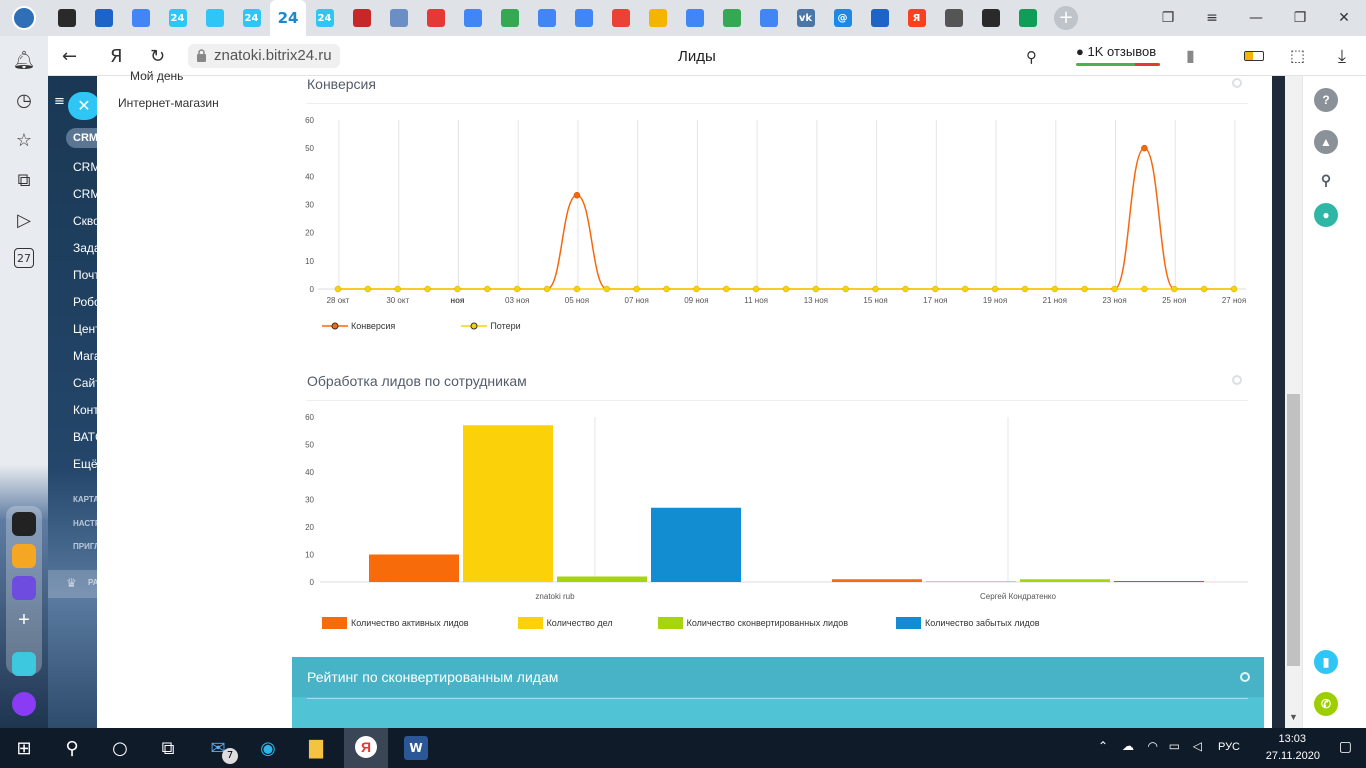 The height and width of the screenshot is (768, 1366). What do you see at coordinates (1190, 55) in the screenshot?
I see `bookmark-icon: ▮` at bounding box center [1190, 55].